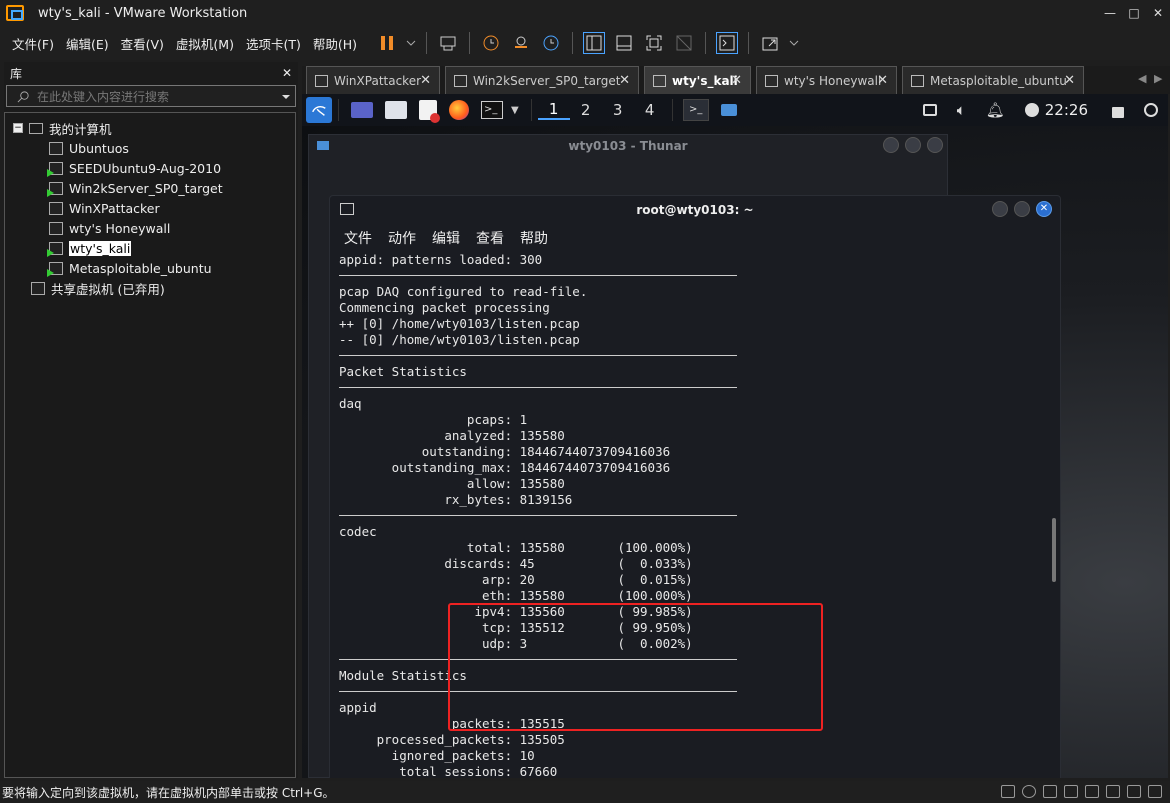  I want to click on terminal-scrollbar, so click(1054, 550).